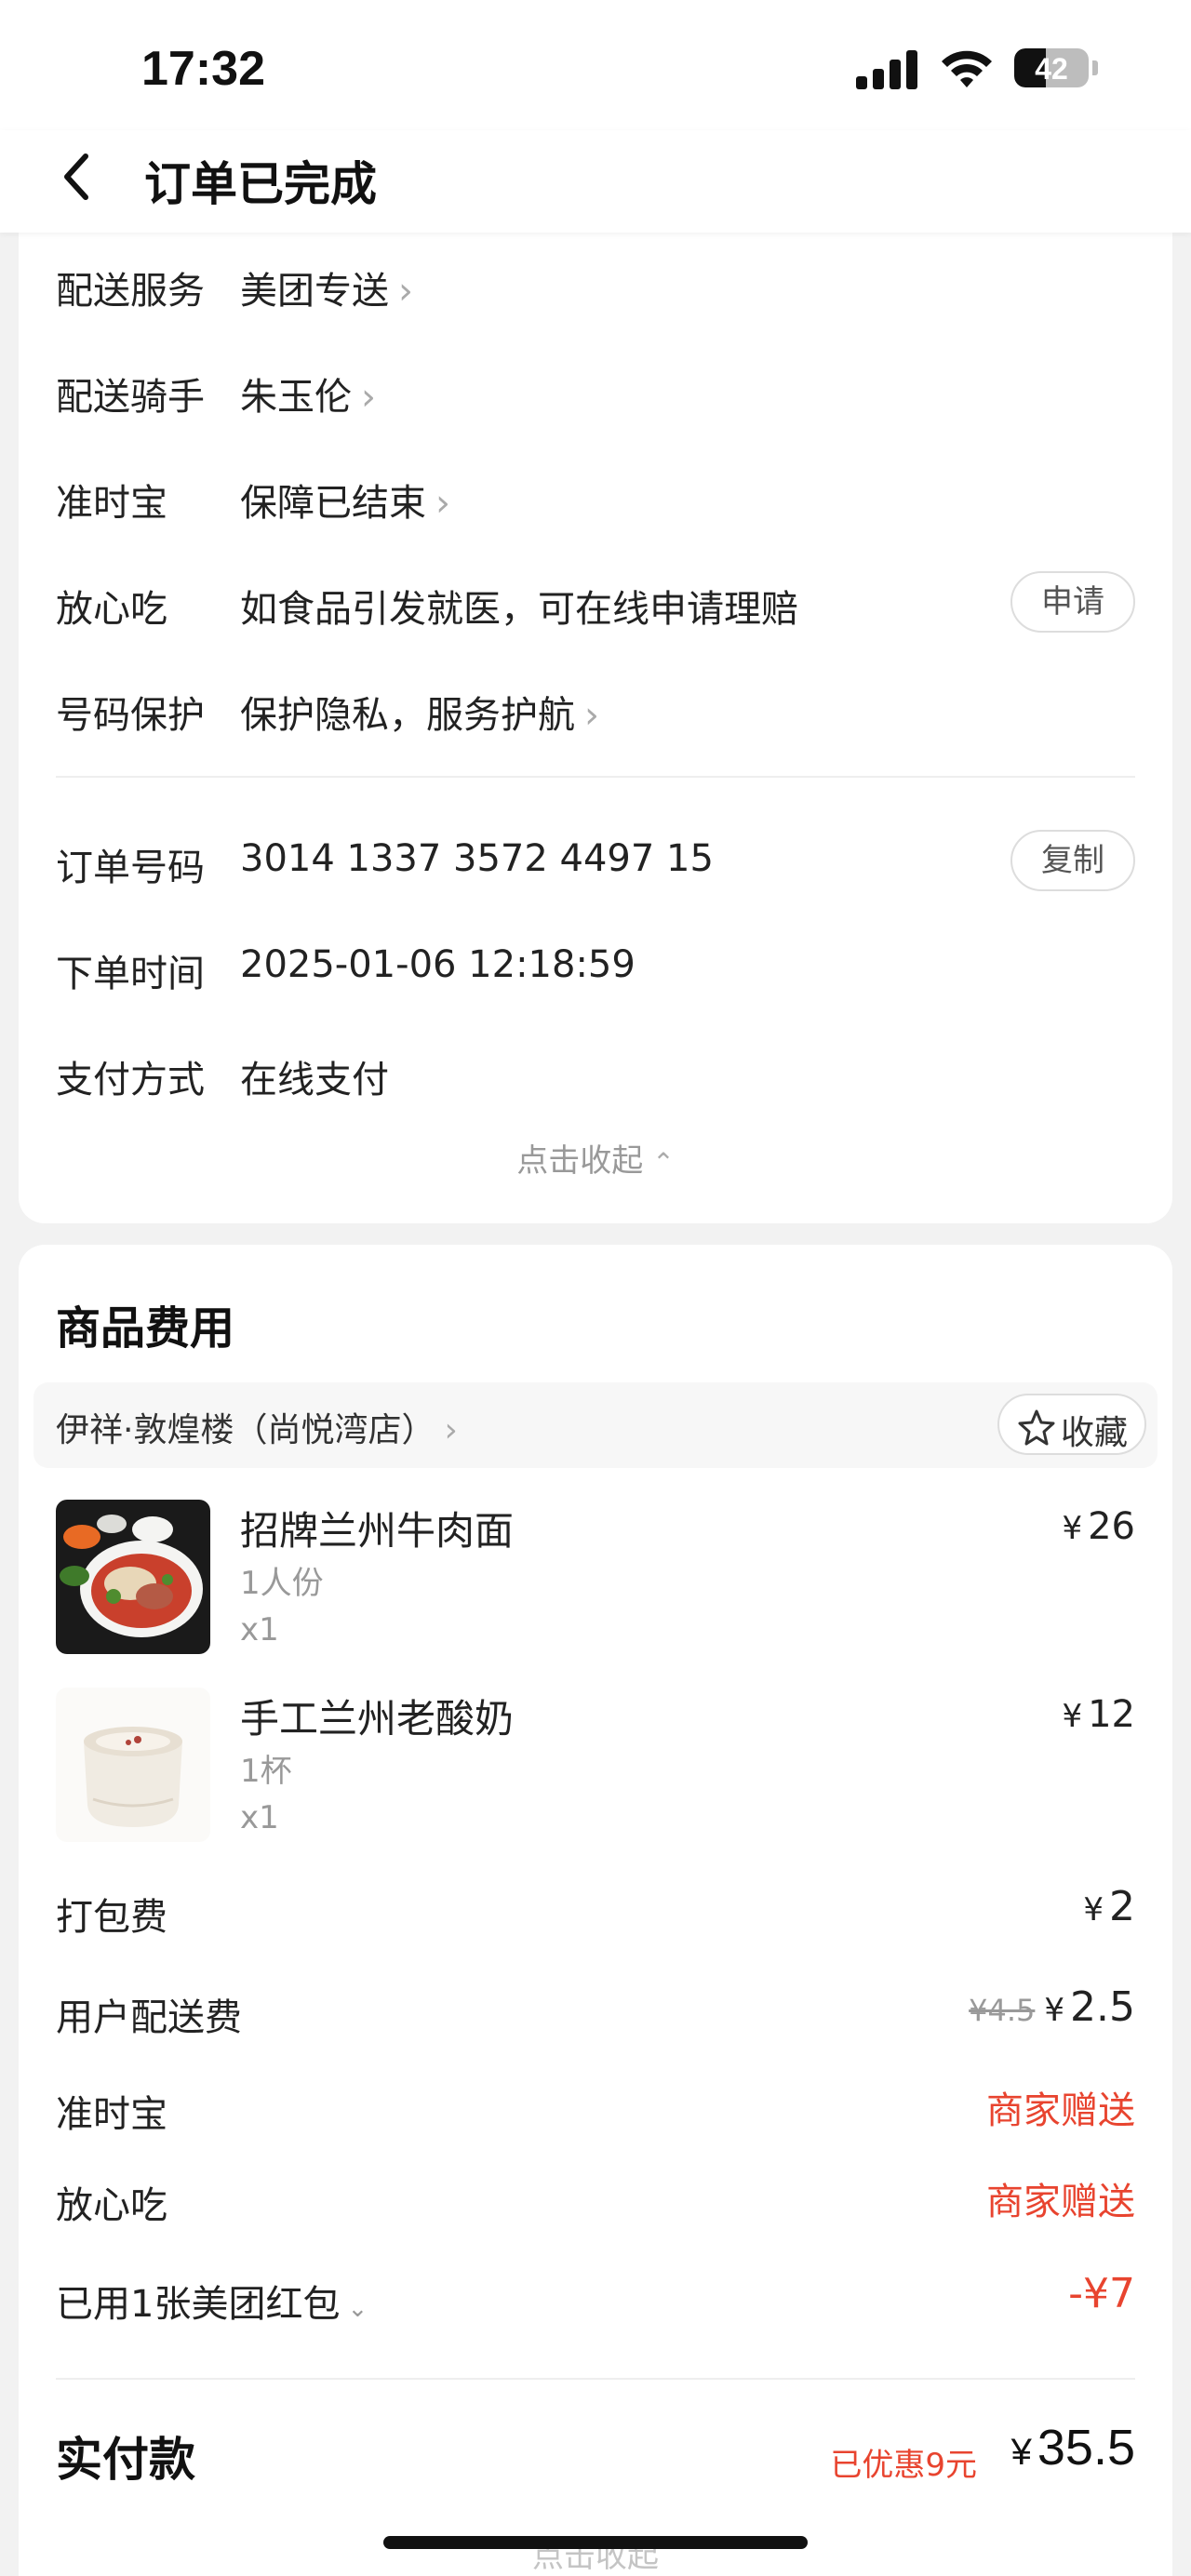 The width and height of the screenshot is (1191, 2576). What do you see at coordinates (1002, 2010) in the screenshot?
I see `original-delivery-fee: ¥4.5` at bounding box center [1002, 2010].